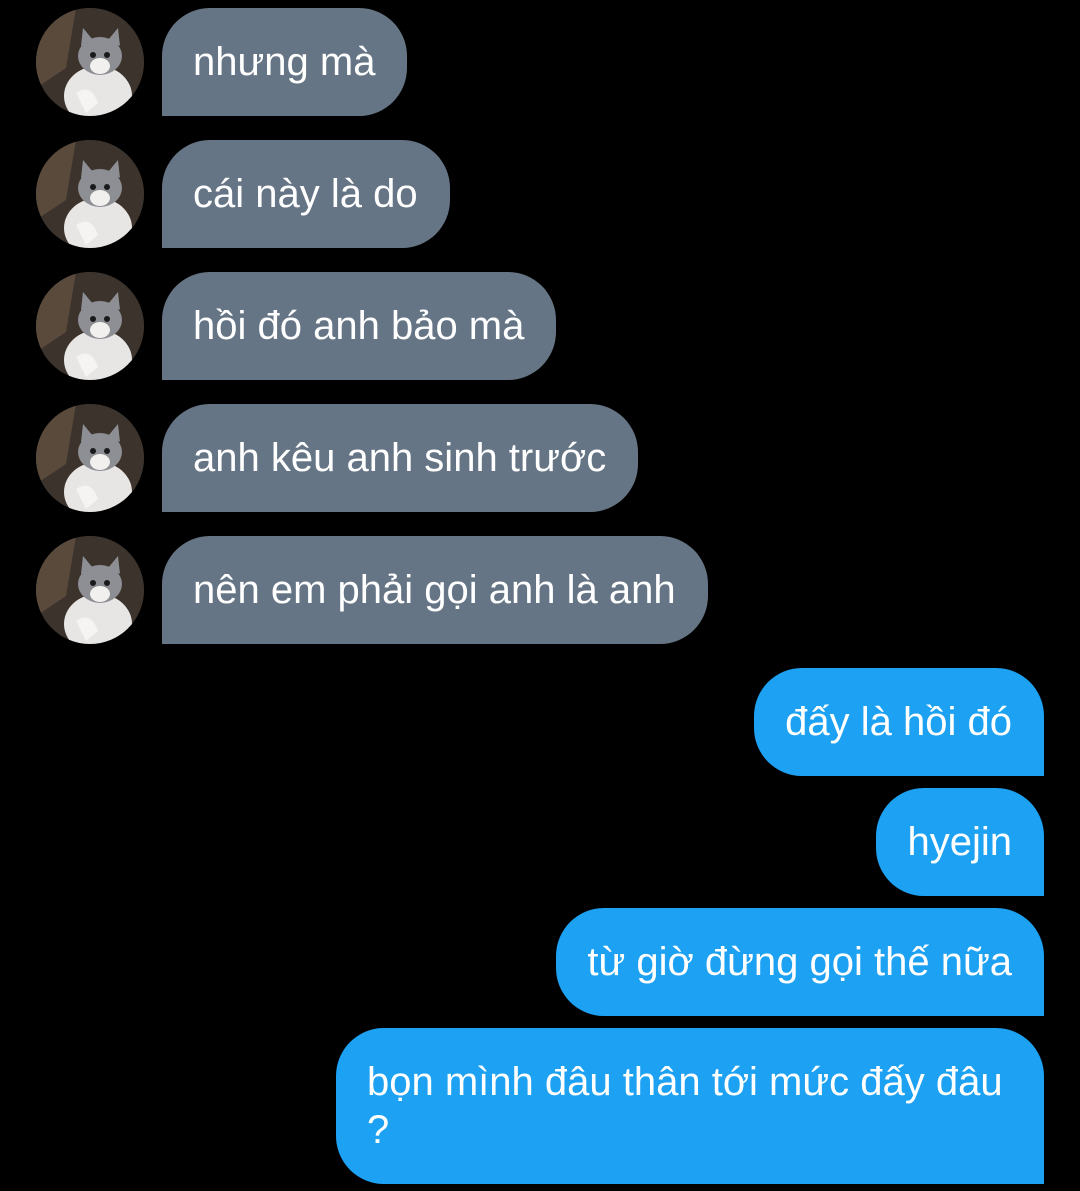 The width and height of the screenshot is (1080, 1191). What do you see at coordinates (899, 722) in the screenshot?
I see `message-bubble: đấy là hồi đó` at bounding box center [899, 722].